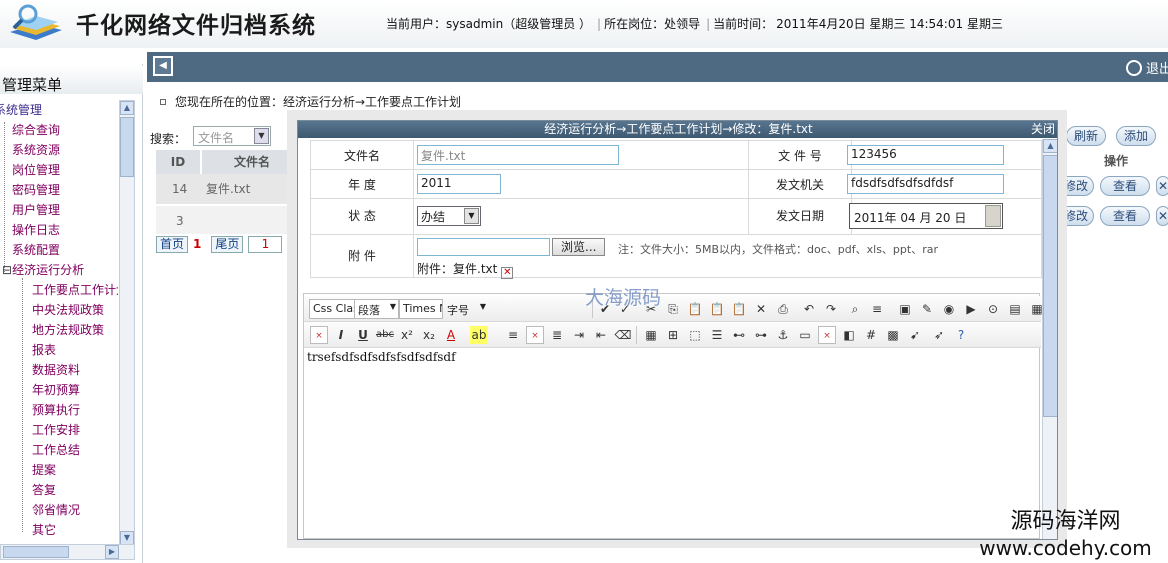 Image resolution: width=1168 pixels, height=563 pixels. I want to click on first-page-button: 首页, so click(172, 244).